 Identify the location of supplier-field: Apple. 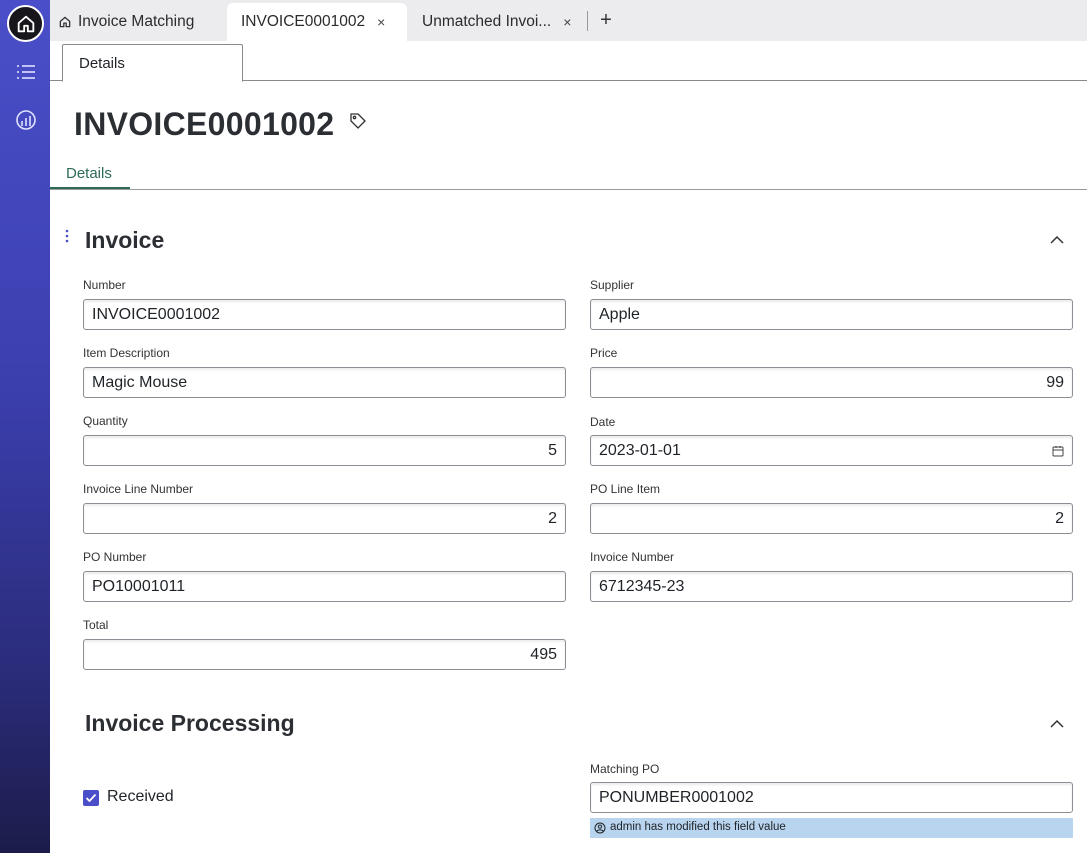
(831, 314).